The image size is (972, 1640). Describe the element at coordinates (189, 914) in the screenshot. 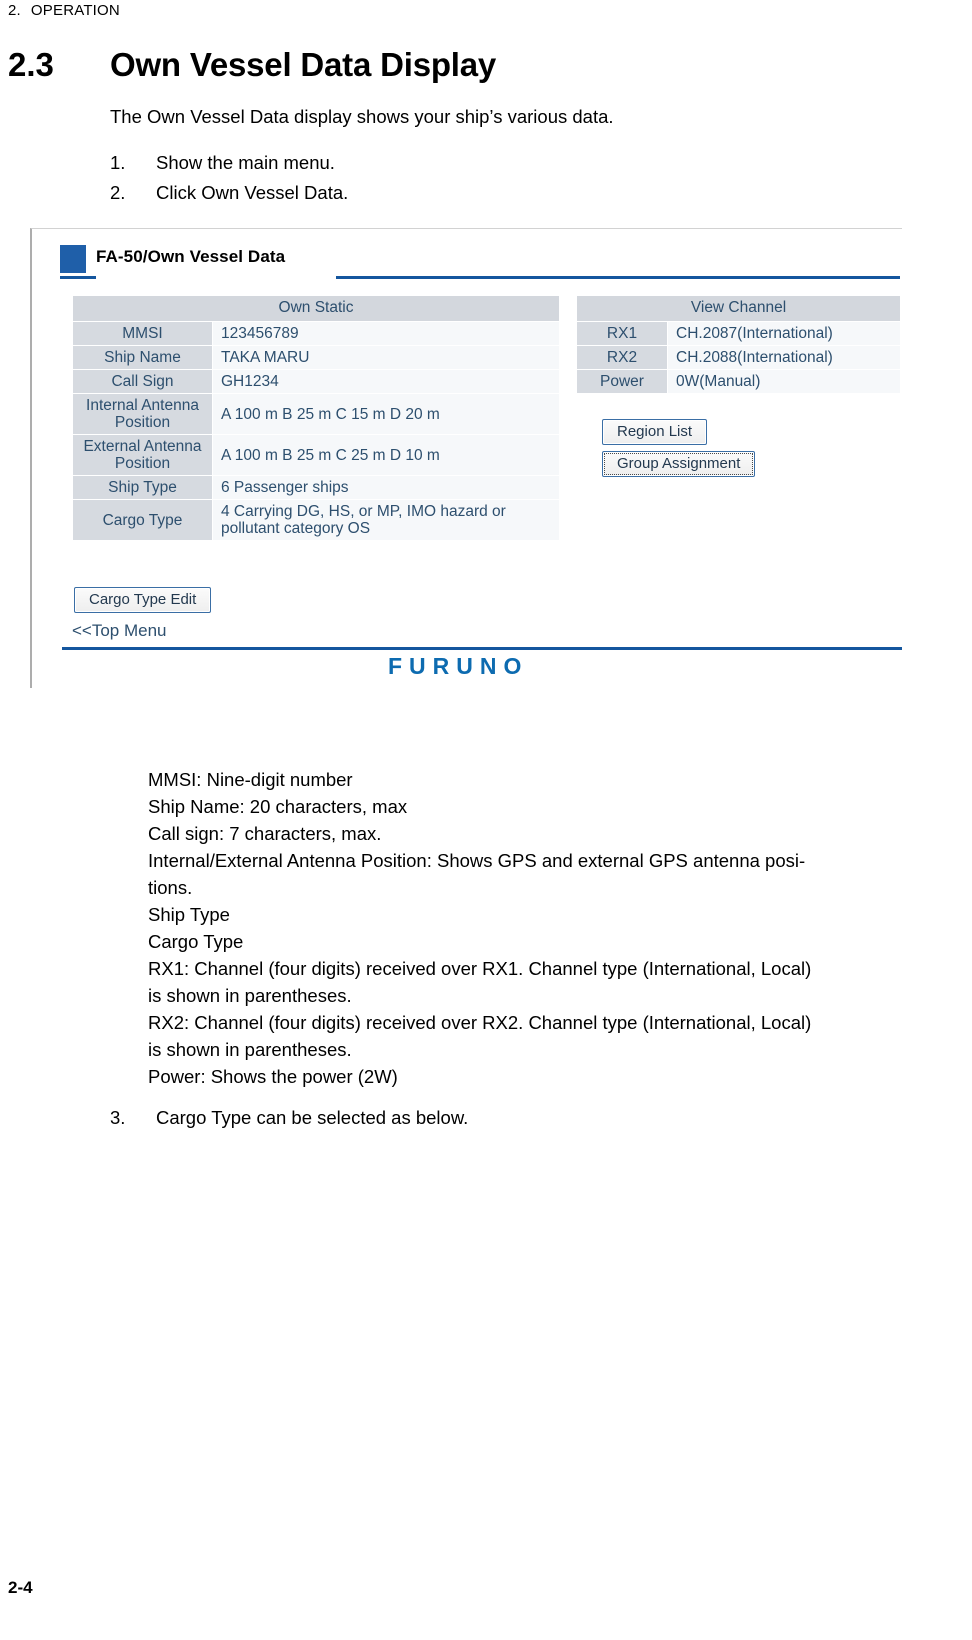

I see `explanation-line-ship-type: Ship Type` at that location.